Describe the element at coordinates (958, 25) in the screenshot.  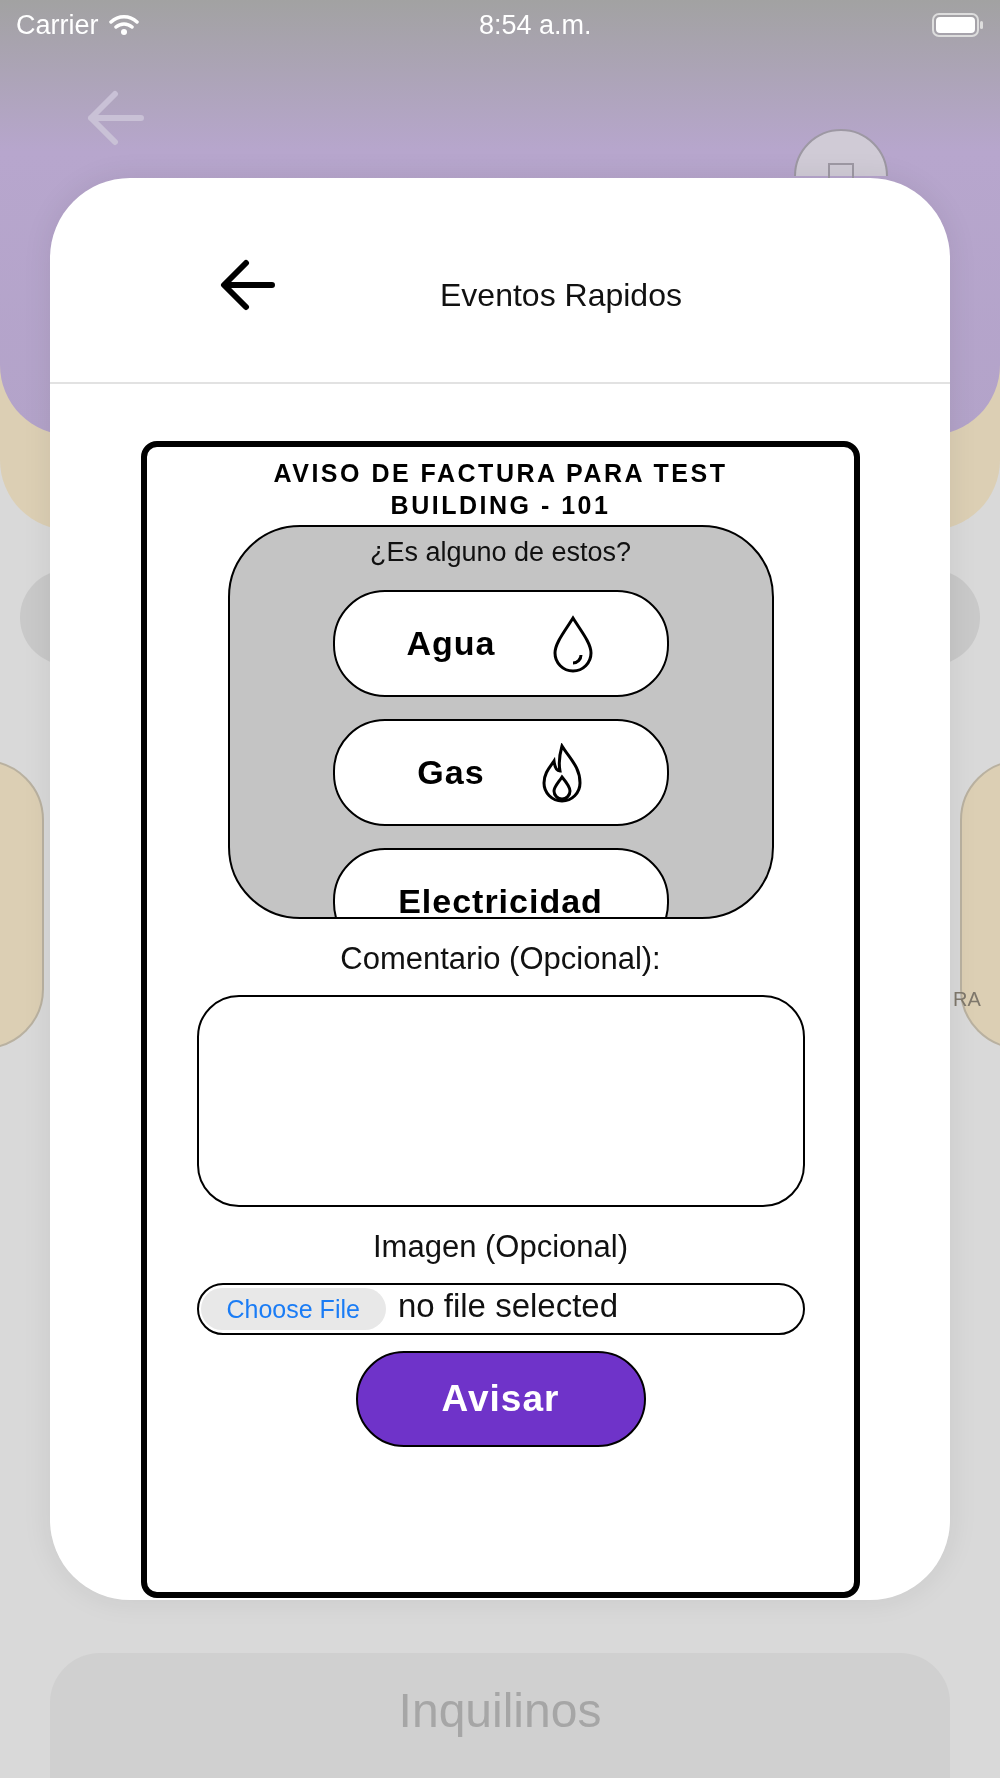
I see `battery-icon` at that location.